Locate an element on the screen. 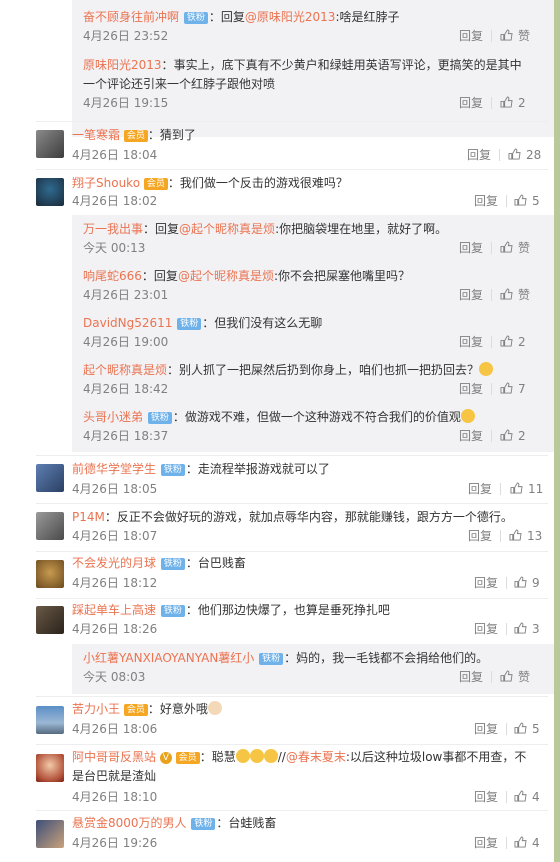  comment-text: 我们做一个反击的游戏很难吗？ is located at coordinates (263, 183).